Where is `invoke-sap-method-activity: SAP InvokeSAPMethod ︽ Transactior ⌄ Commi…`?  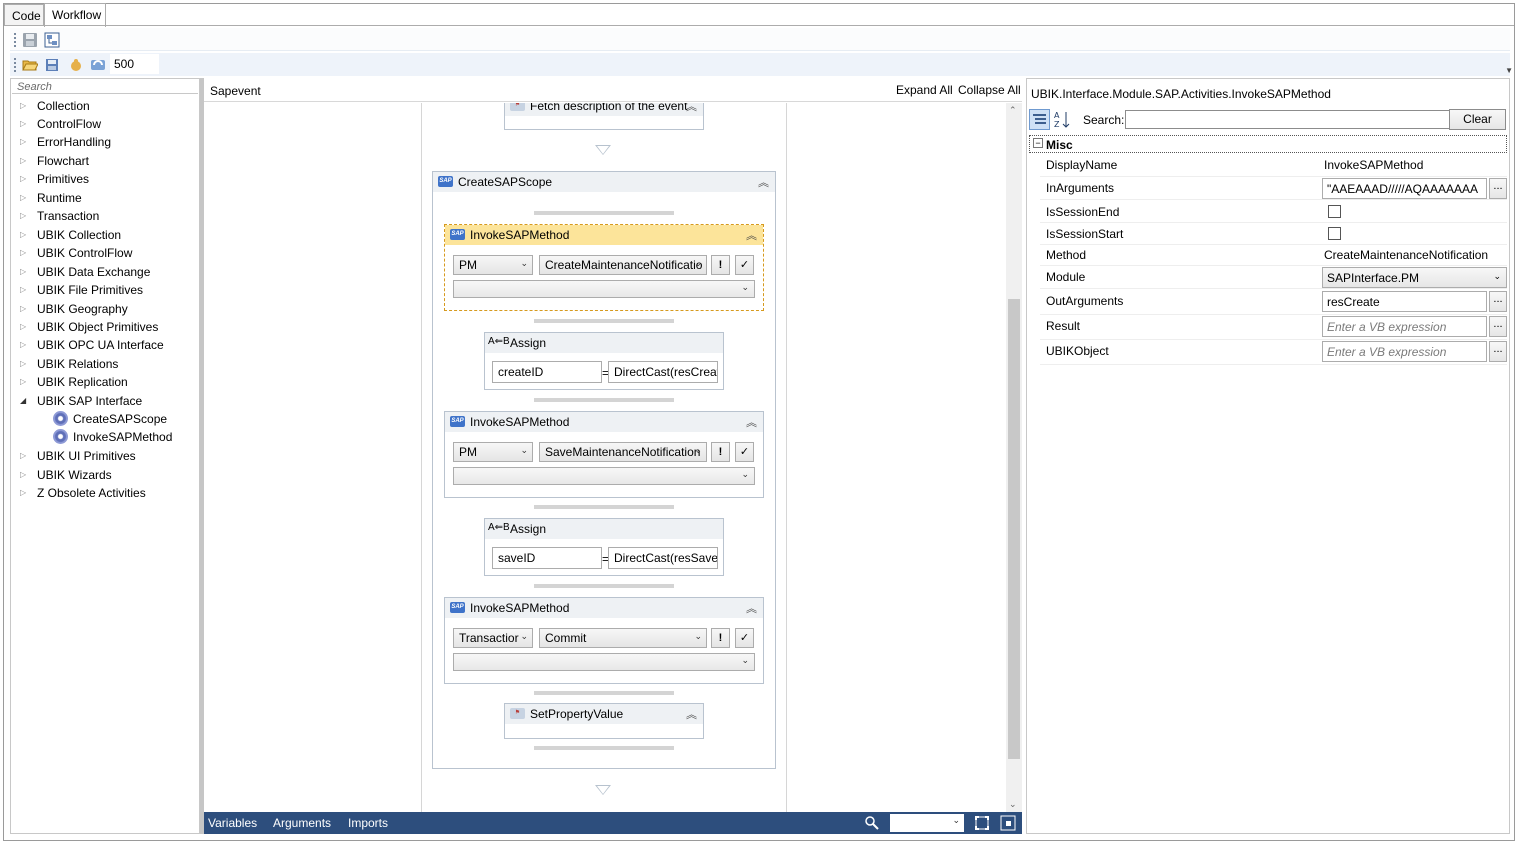 invoke-sap-method-activity: SAP InvokeSAPMethod ︽ Transactior ⌄ Commi… is located at coordinates (604, 640).